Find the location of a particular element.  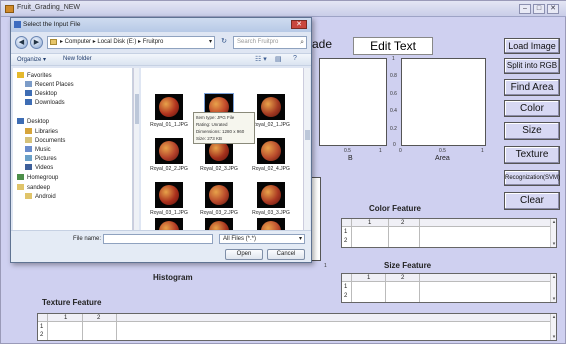

axes-b is located at coordinates (353, 102).